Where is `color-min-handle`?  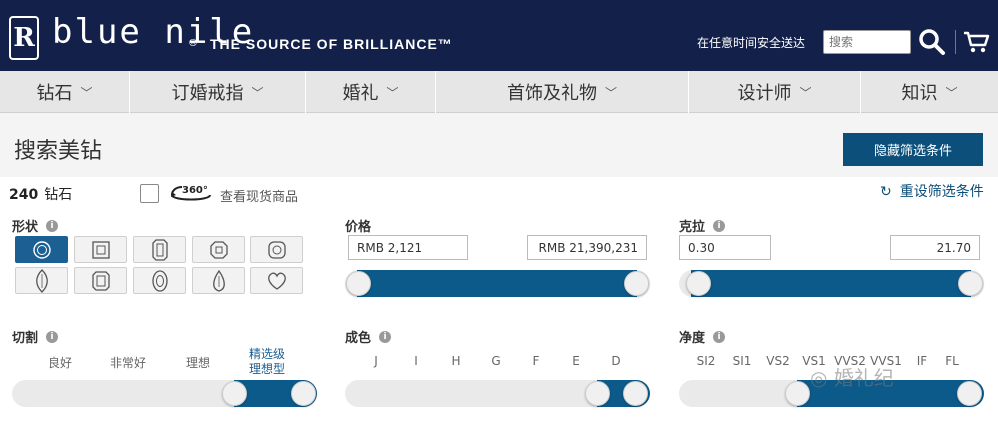
color-min-handle is located at coordinates (597, 393).